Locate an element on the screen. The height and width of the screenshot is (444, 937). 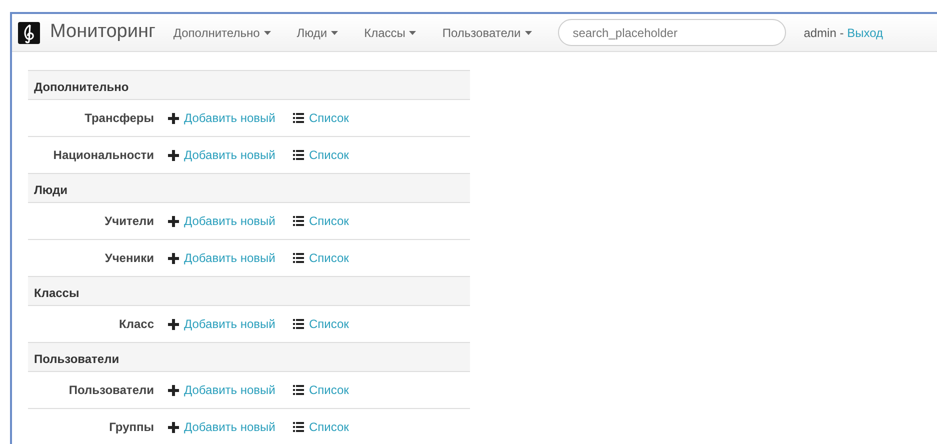
brand-title: Мониторинг is located at coordinates (103, 32).